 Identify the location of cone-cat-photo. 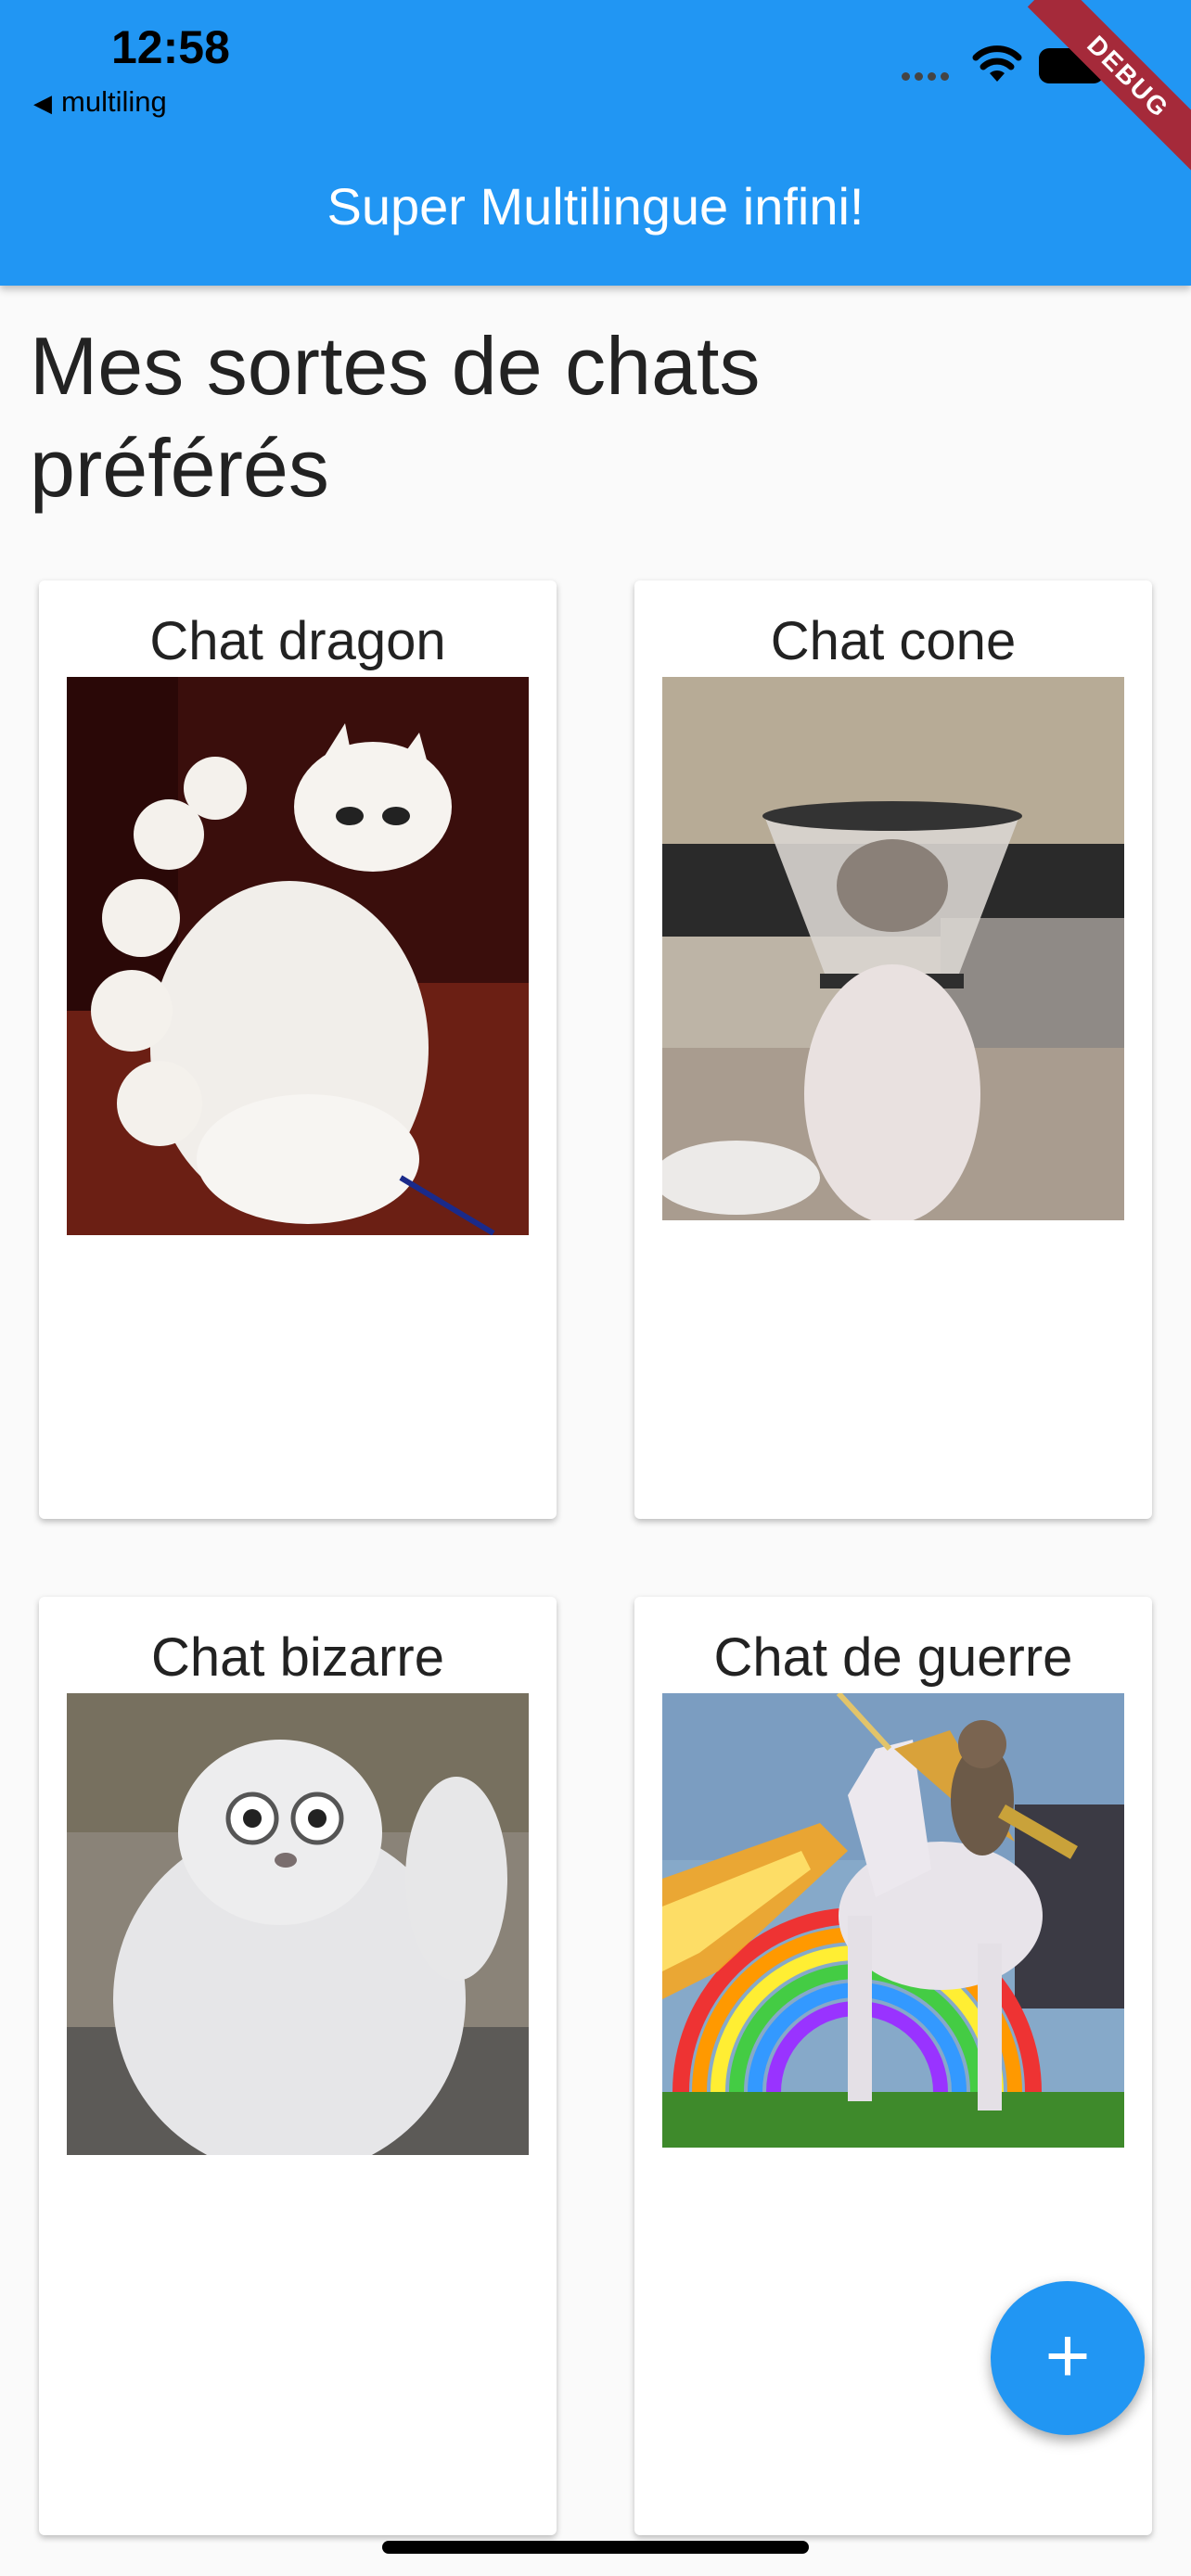
(893, 948).